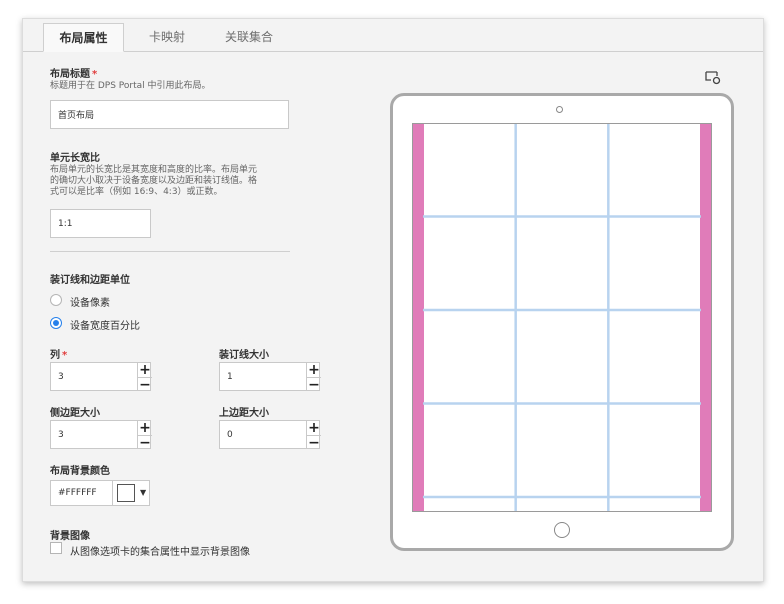  Describe the element at coordinates (101, 435) in the screenshot. I see `side-margin-stepper: 3 + −` at that location.